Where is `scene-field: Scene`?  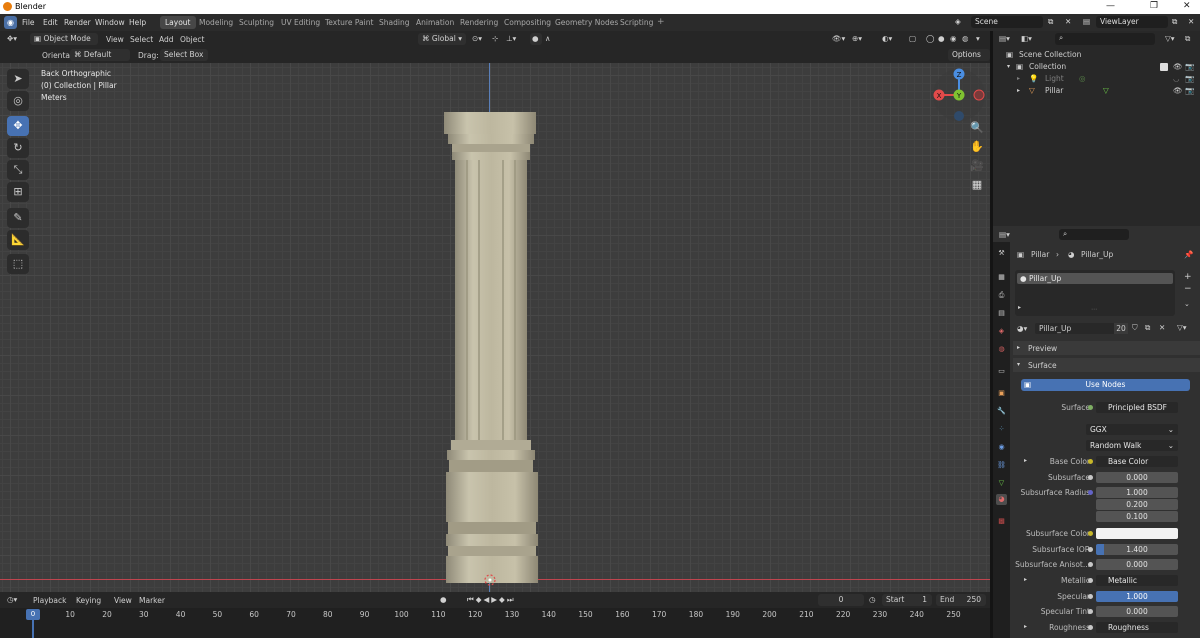
scene-field: Scene is located at coordinates (1007, 22).